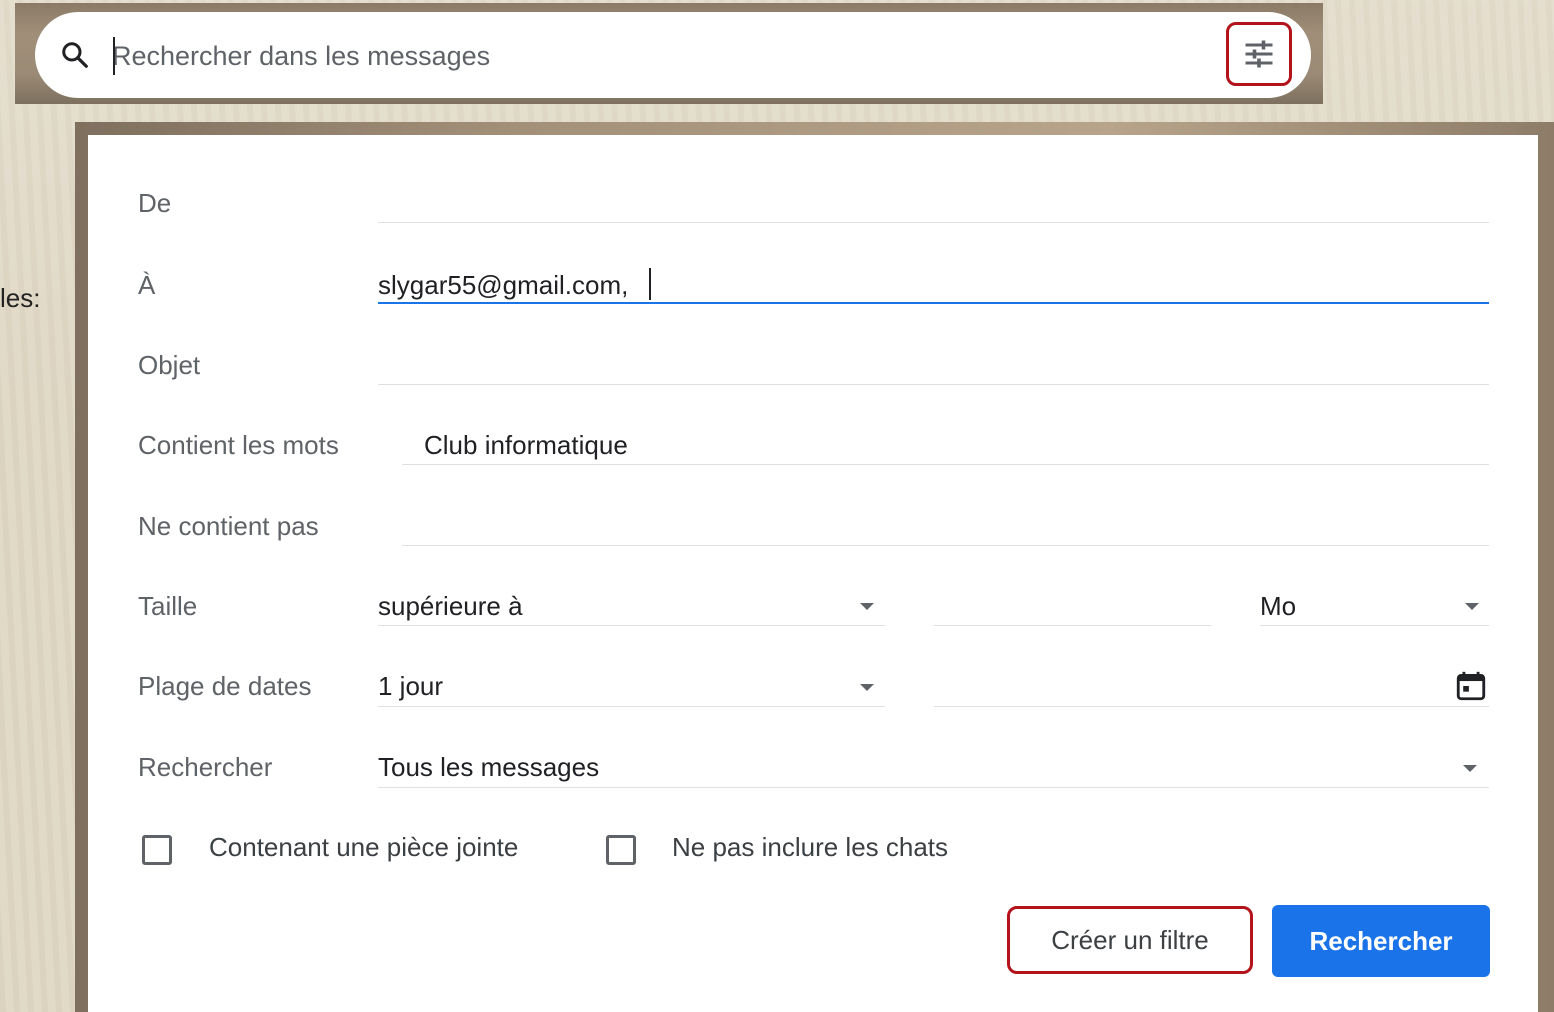 This screenshot has height=1012, width=1554. I want to click on from-field-underline, so click(933, 222).